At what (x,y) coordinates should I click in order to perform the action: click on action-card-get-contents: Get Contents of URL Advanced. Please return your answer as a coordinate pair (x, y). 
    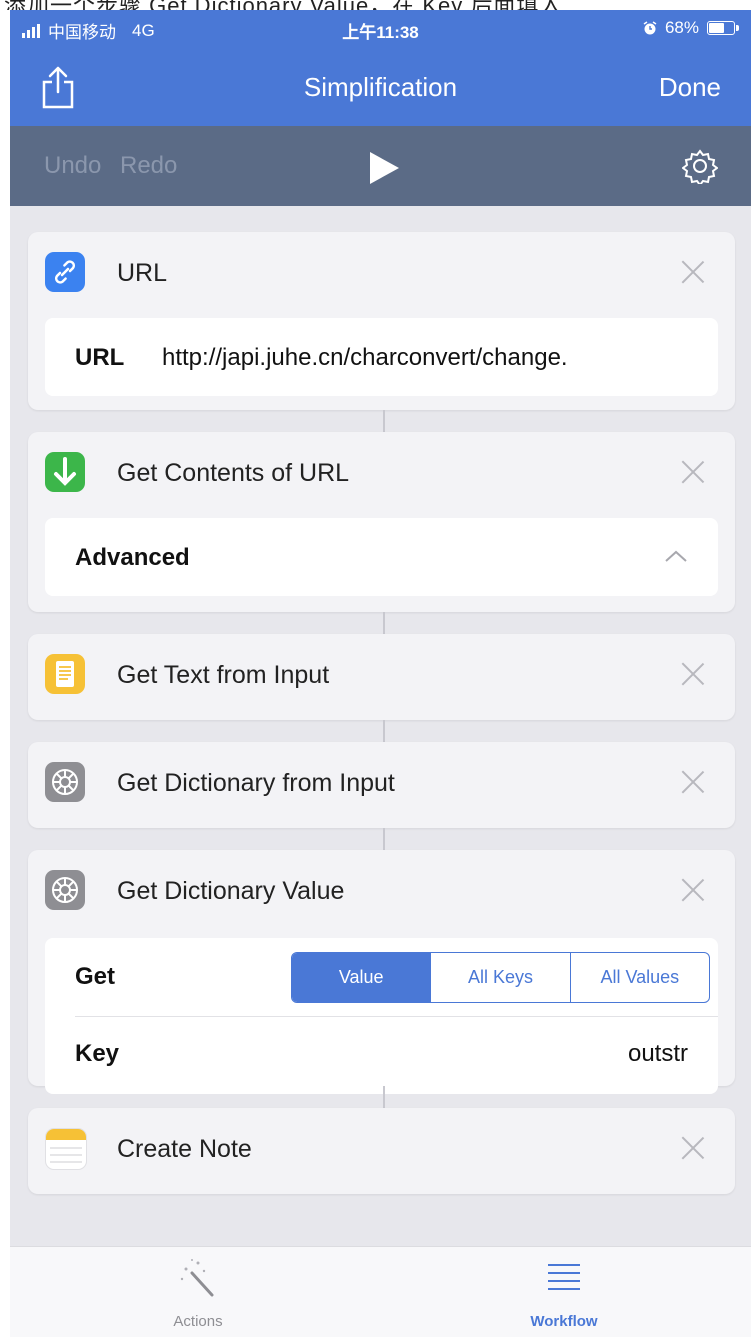
    Looking at the image, I should click on (381, 522).